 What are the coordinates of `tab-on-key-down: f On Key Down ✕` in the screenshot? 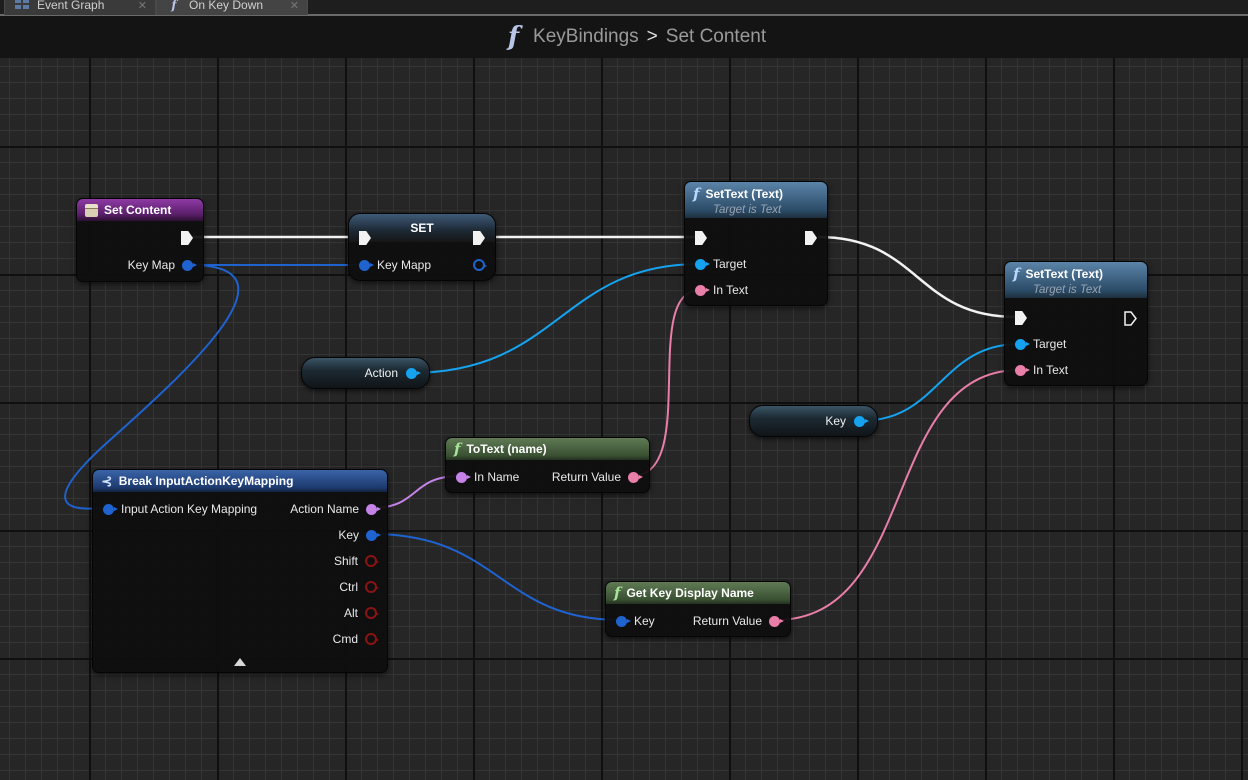 It's located at (232, 7).